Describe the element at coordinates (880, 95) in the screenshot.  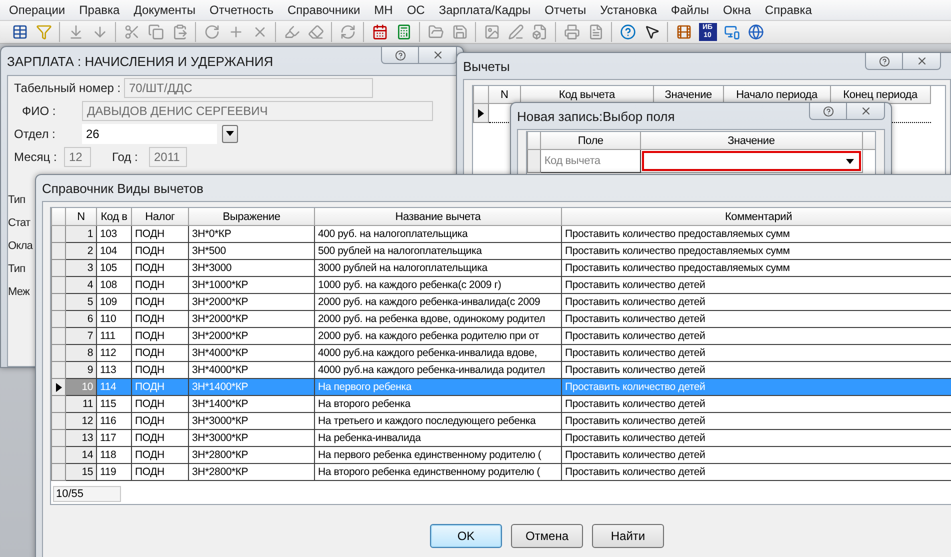
I see `column-header: Конец периода` at that location.